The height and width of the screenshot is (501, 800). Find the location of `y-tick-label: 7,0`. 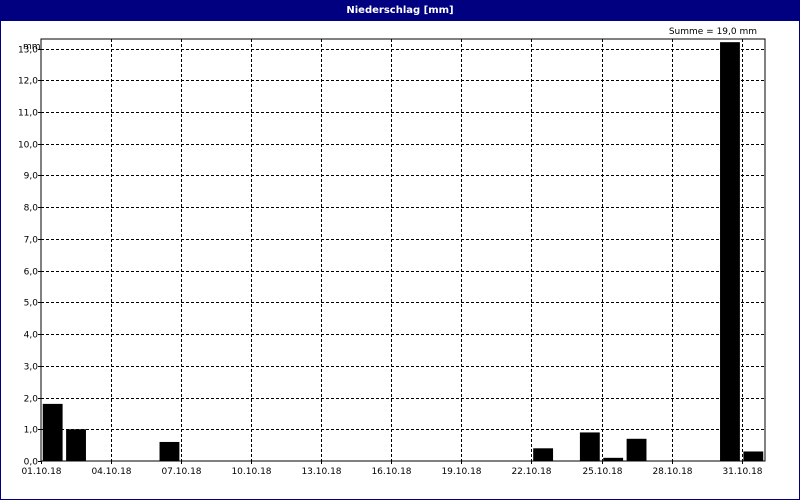

y-tick-label: 7,0 is located at coordinates (31, 241).